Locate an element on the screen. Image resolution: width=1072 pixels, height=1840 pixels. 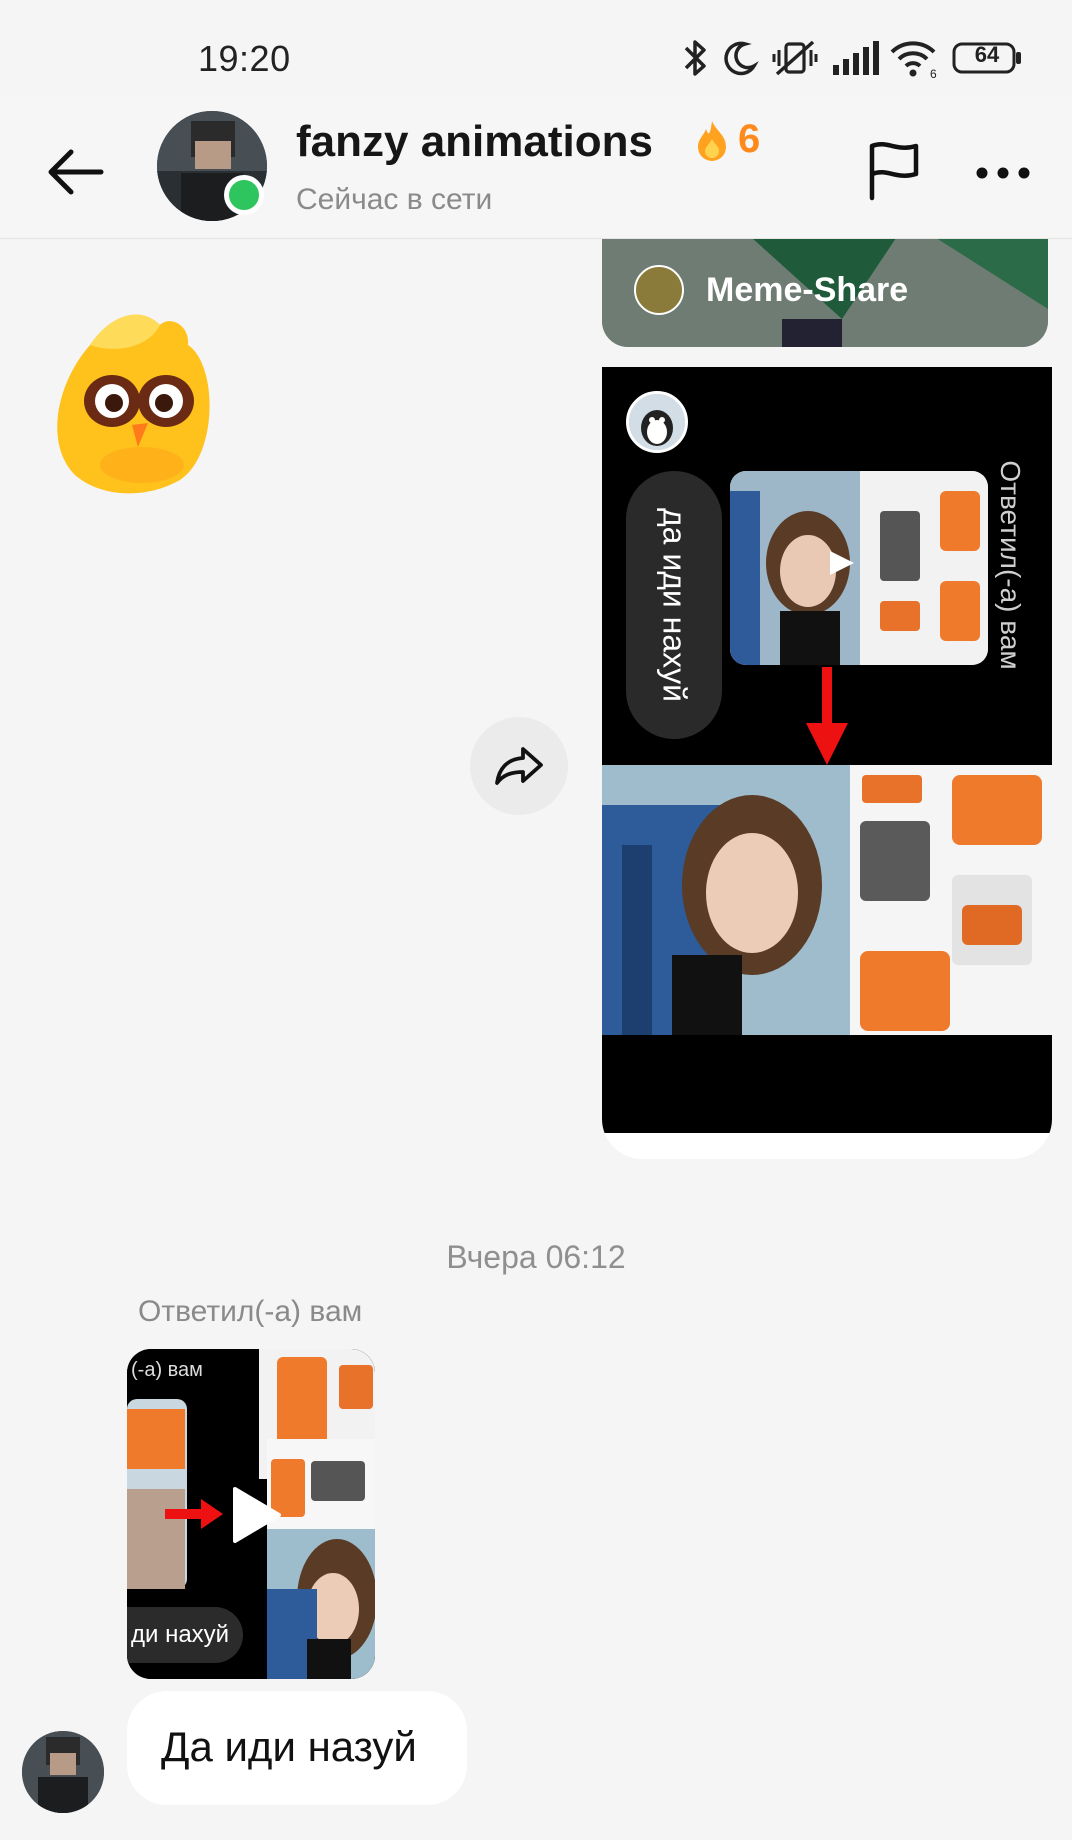
back-arrow-icon is located at coordinates (76, 172).